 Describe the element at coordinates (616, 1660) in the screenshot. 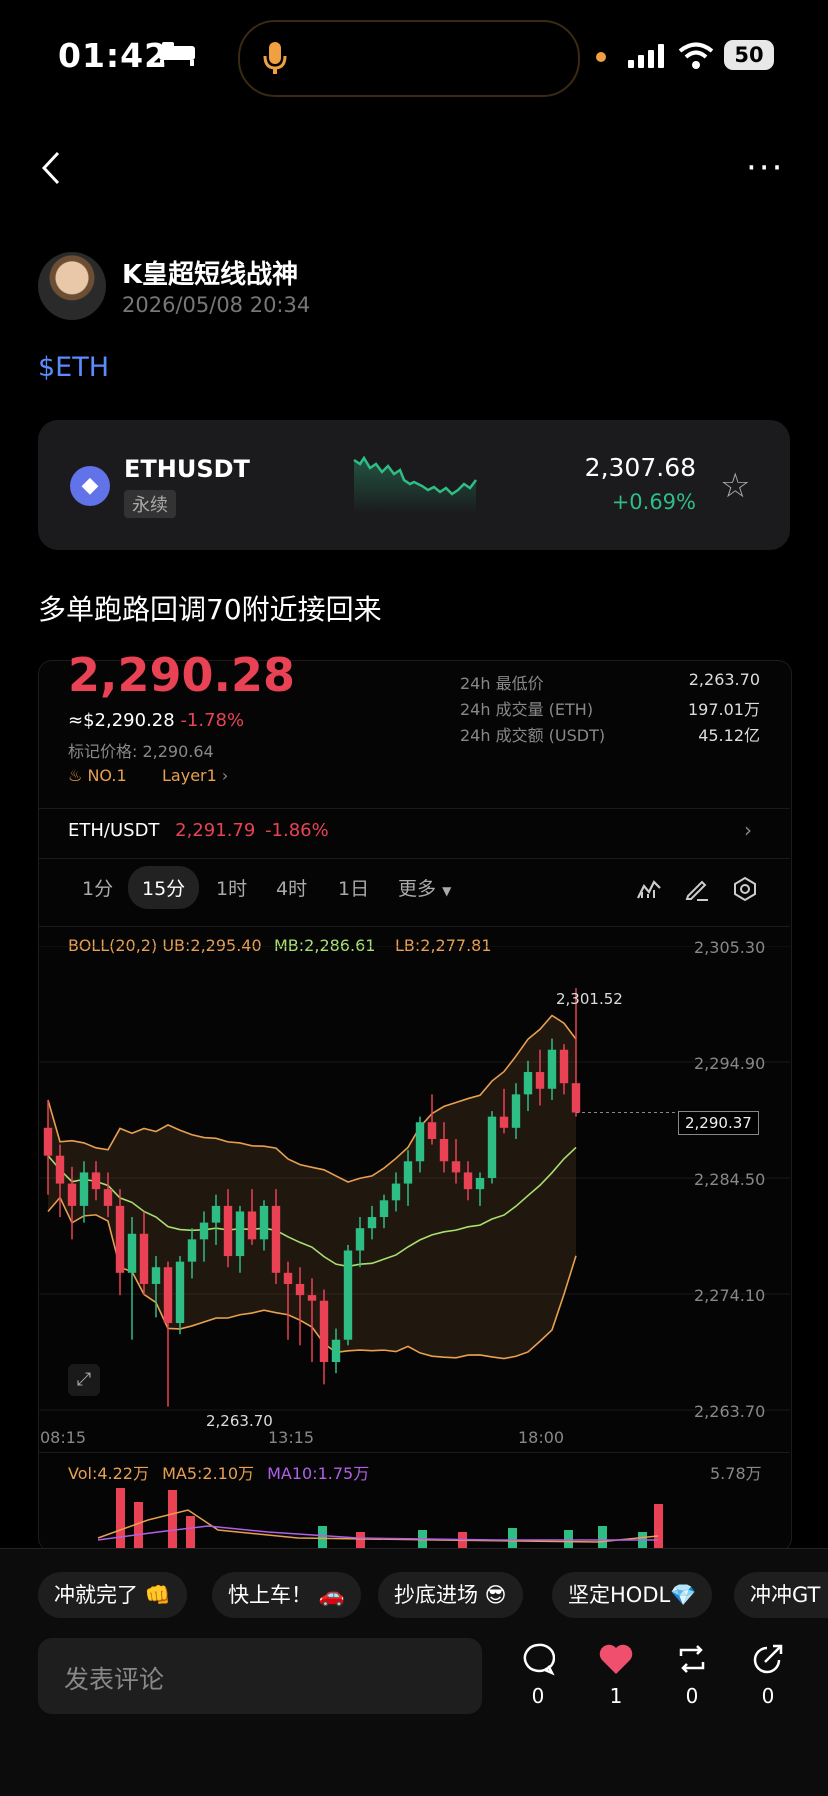

I see `heart-icon` at that location.